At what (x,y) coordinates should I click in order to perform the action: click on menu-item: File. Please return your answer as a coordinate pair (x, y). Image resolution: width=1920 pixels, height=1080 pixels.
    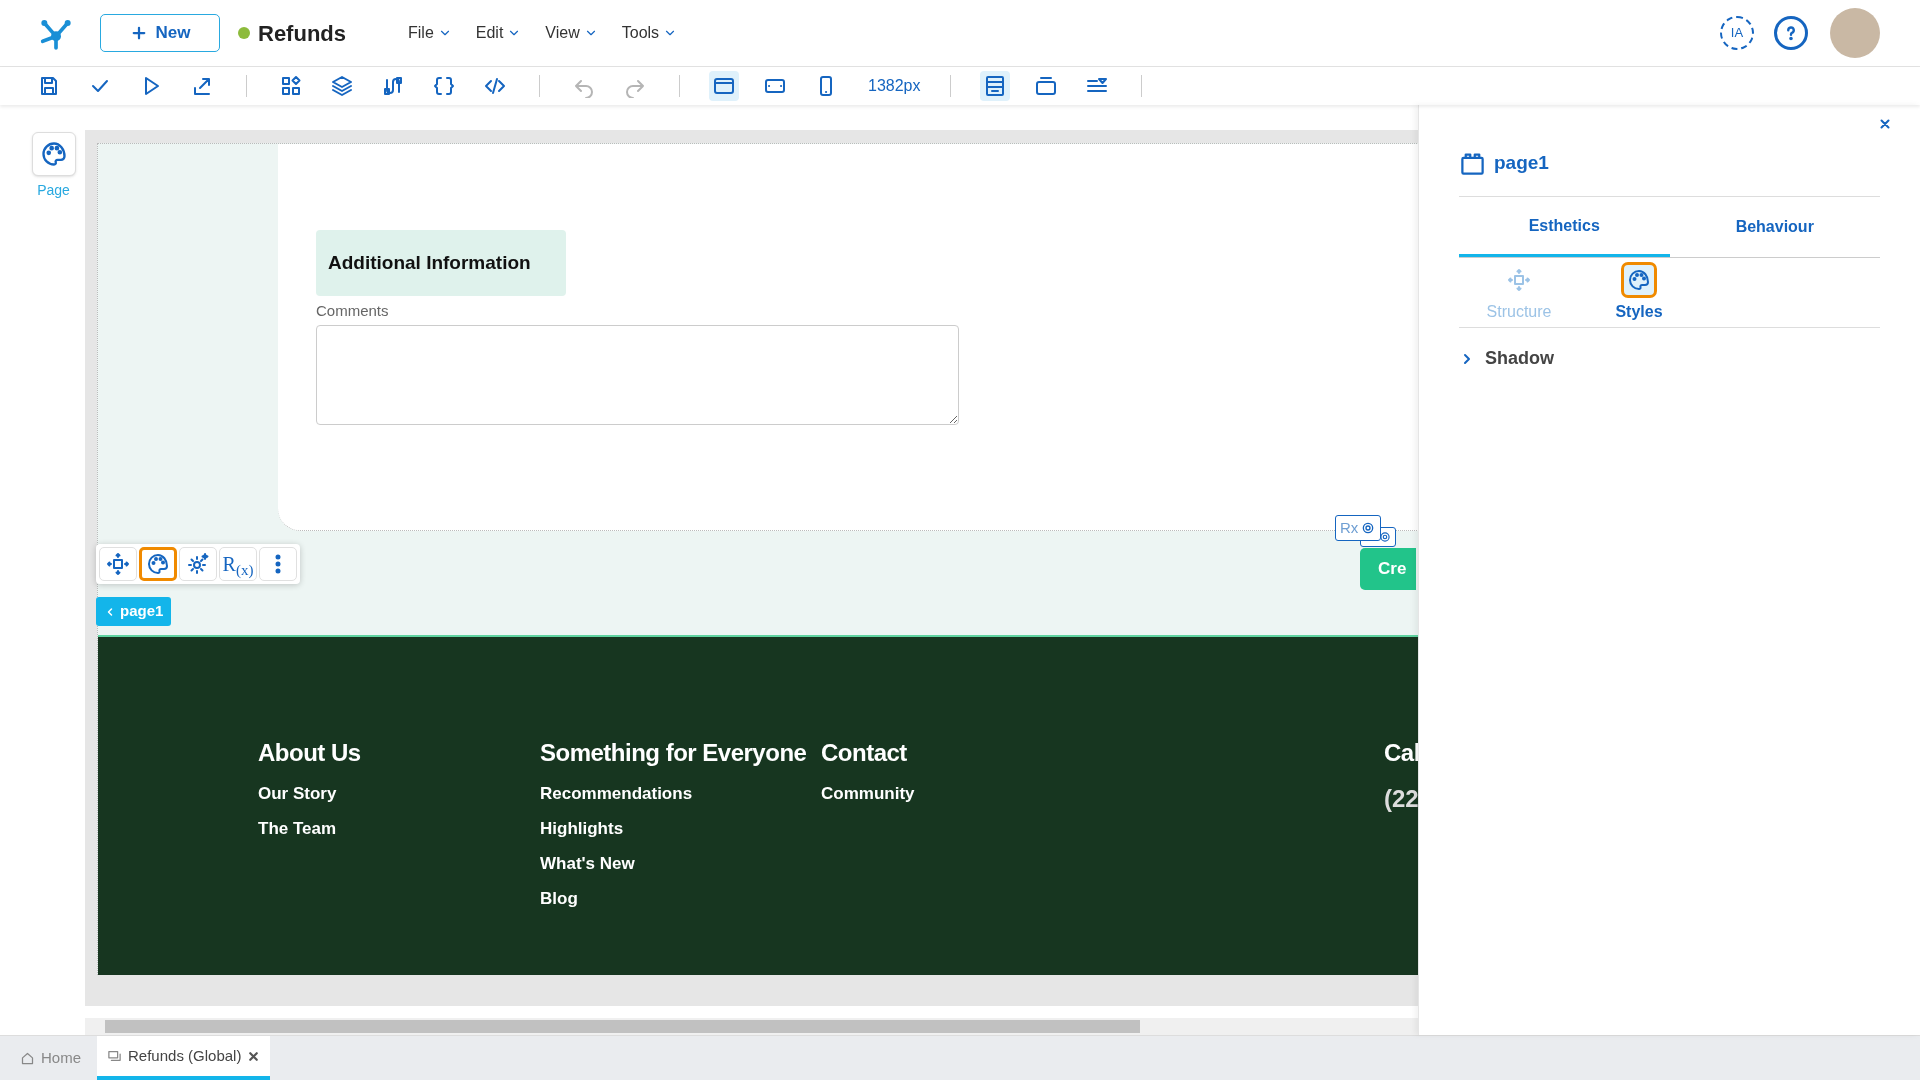
    Looking at the image, I should click on (430, 33).